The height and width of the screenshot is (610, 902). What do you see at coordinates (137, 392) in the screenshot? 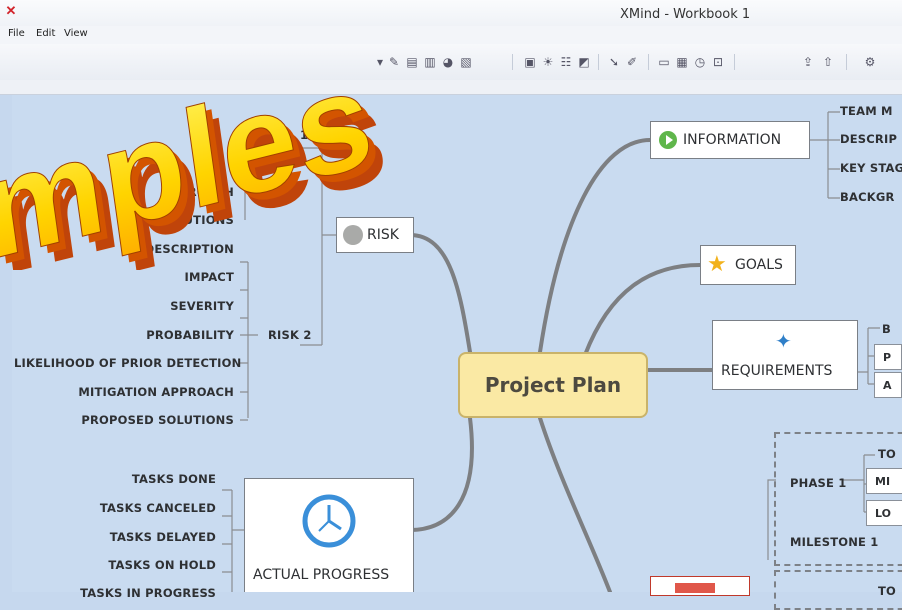
I see `risk2-item: MITIGATION APPROACH` at bounding box center [137, 392].